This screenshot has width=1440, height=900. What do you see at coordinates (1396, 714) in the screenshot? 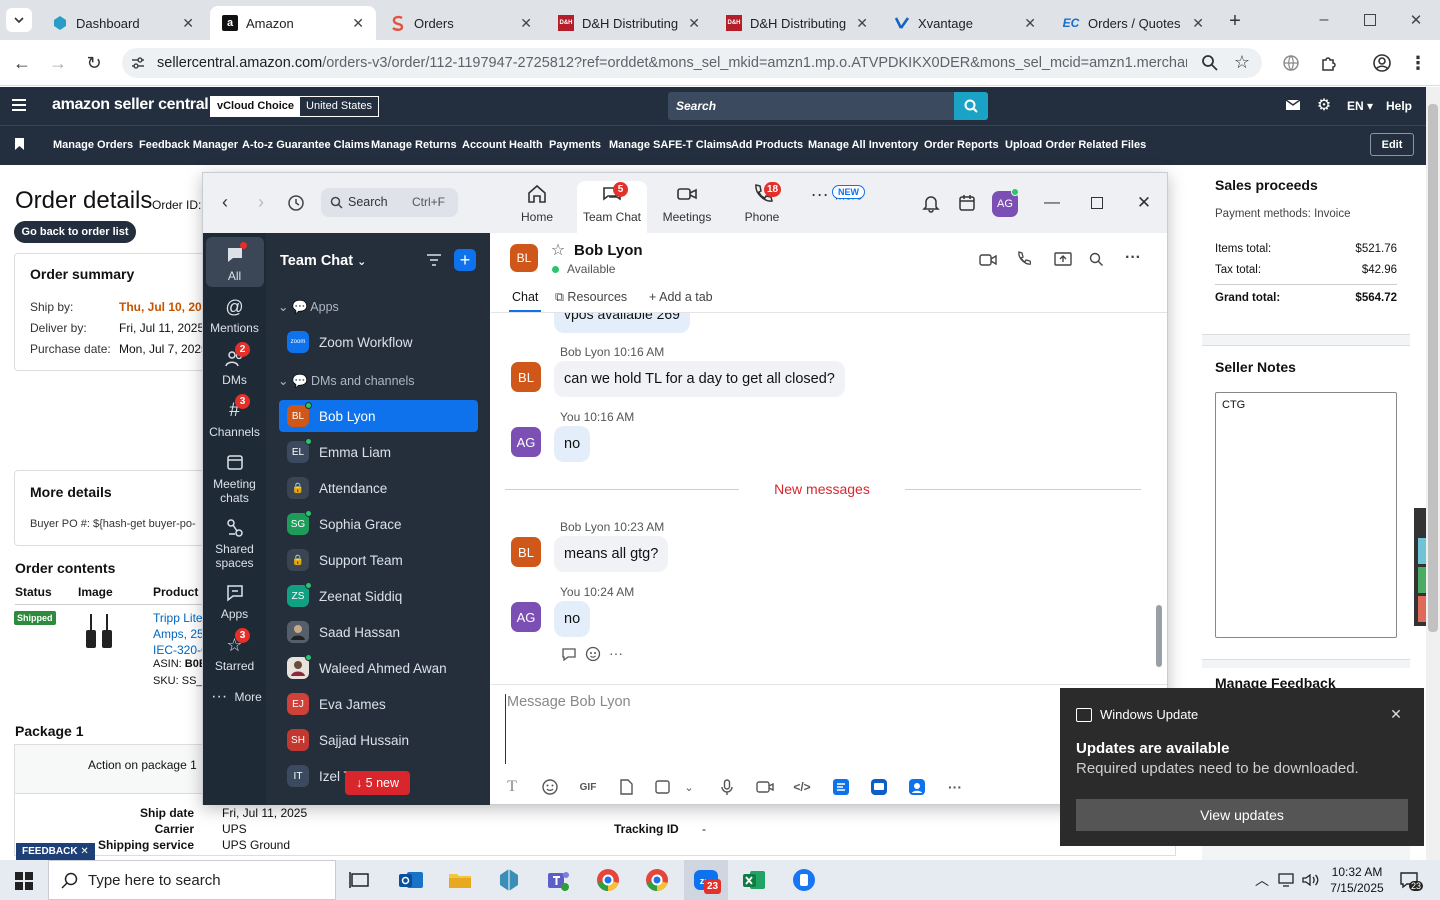
I see `notification-close-icon: ✕` at bounding box center [1396, 714].